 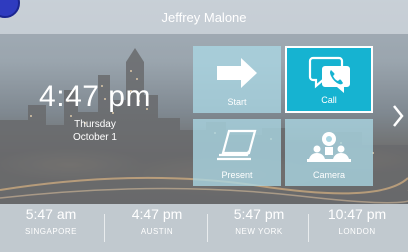 What do you see at coordinates (398, 116) in the screenshot?
I see `chevron-right-icon` at bounding box center [398, 116].